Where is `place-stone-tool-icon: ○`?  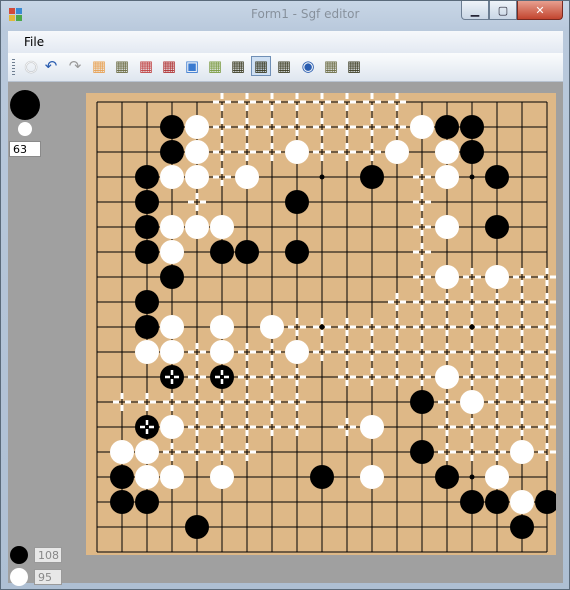
place-stone-tool-icon: ○ is located at coordinates (31, 65).